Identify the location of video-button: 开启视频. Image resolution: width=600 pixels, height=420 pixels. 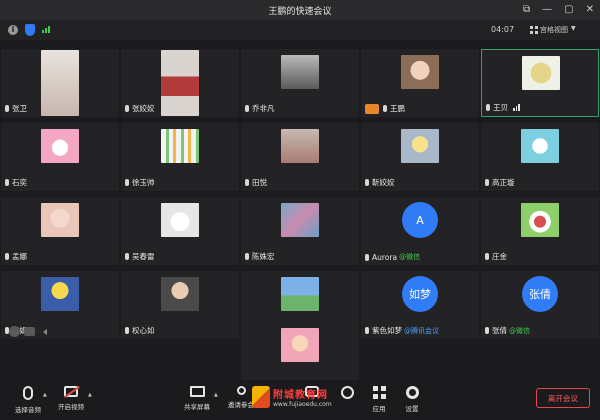
(71, 398).